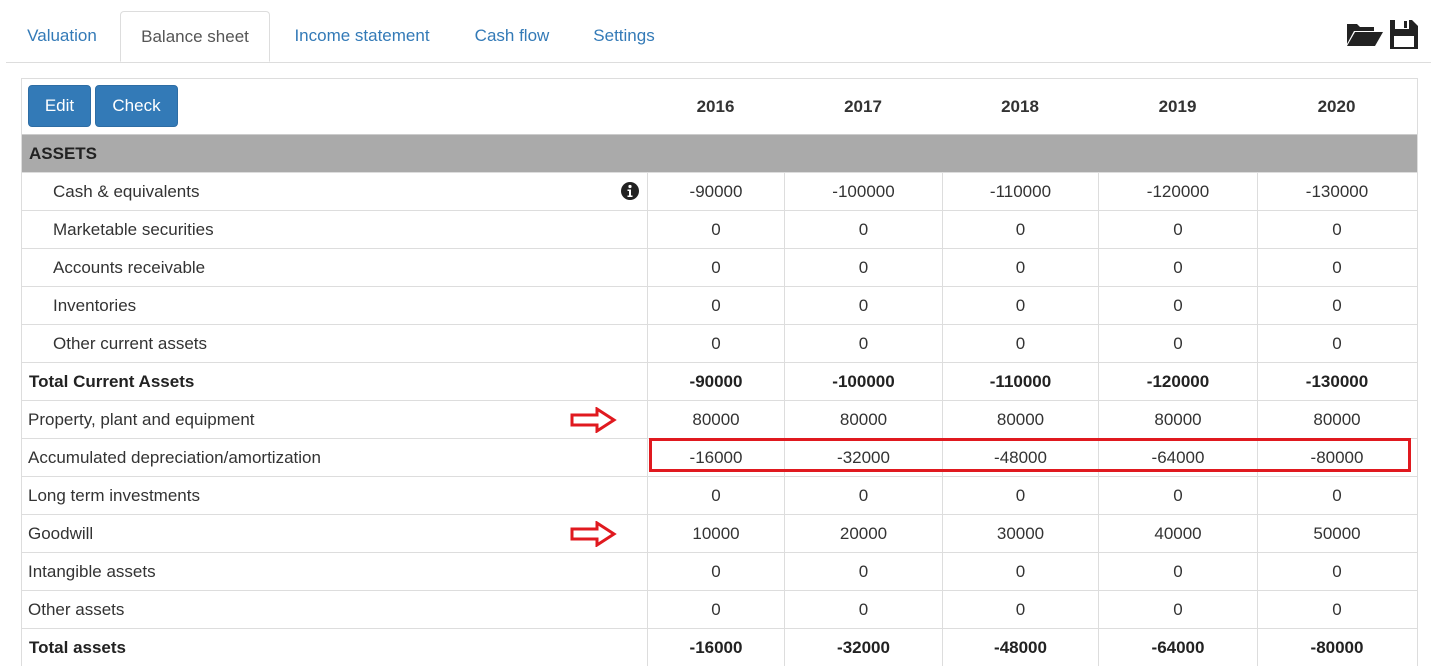 This screenshot has width=1440, height=666. What do you see at coordinates (1336, 106) in the screenshot?
I see `year-header: 2020` at bounding box center [1336, 106].